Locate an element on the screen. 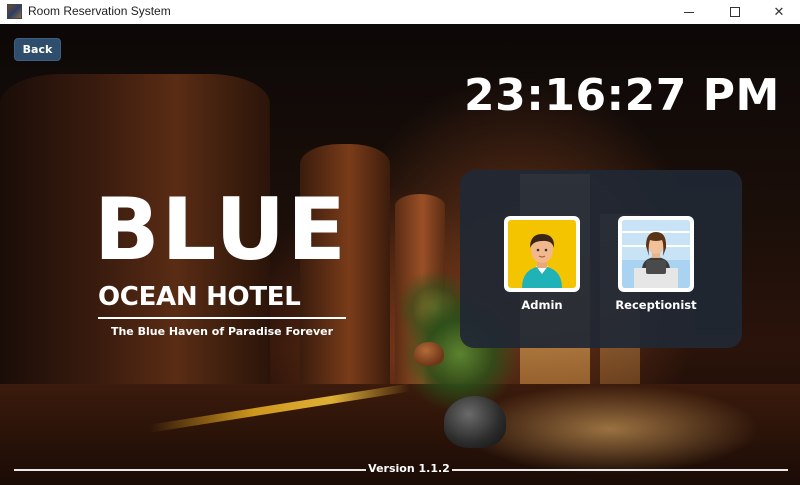  maximize-button is located at coordinates (735, 12).